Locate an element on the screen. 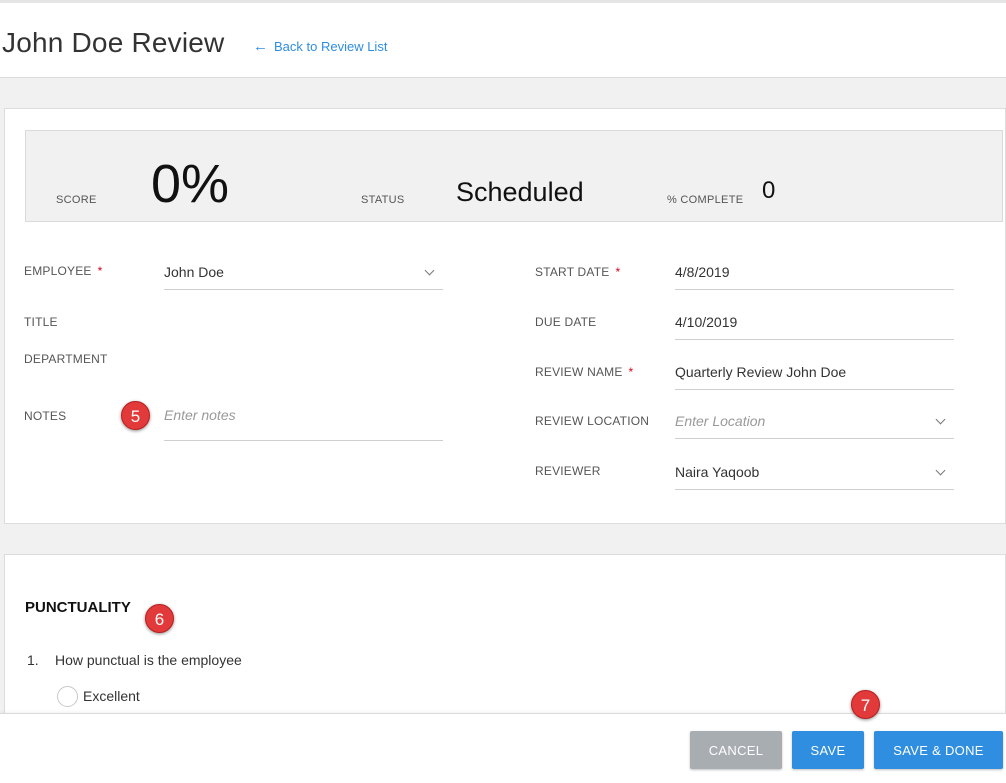 This screenshot has height=783, width=1006. question-number: 1. is located at coordinates (33, 660).